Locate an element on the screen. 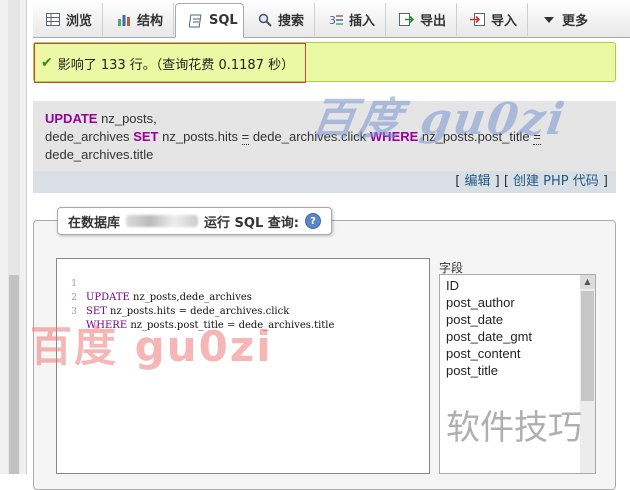 The image size is (630, 490). tab-browse-label: 浏览 is located at coordinates (79, 21).